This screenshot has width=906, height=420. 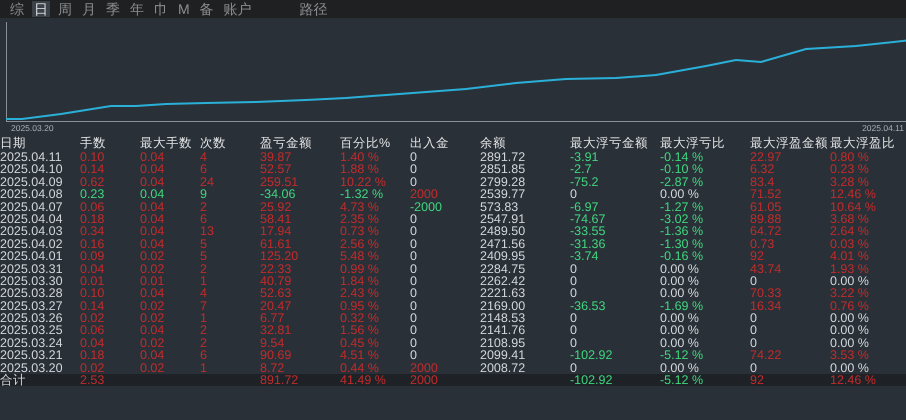 I want to click on tab: 备, so click(x=207, y=9).